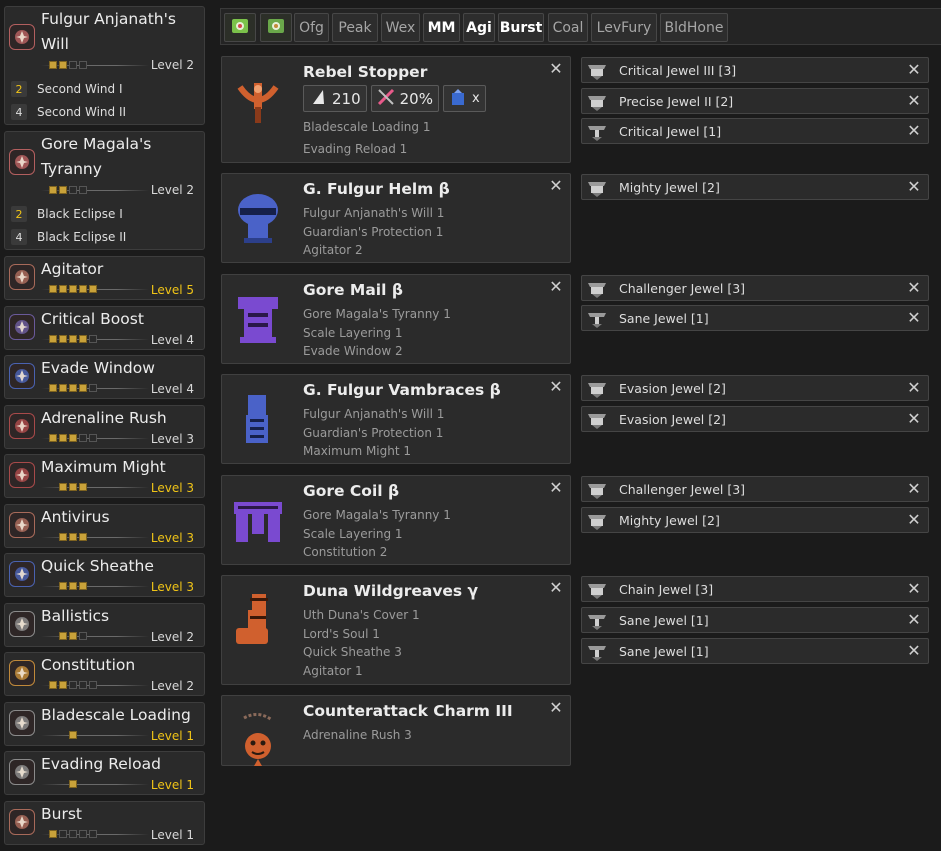  What do you see at coordinates (22, 376) in the screenshot?
I see `evade-window-icon` at bounding box center [22, 376].